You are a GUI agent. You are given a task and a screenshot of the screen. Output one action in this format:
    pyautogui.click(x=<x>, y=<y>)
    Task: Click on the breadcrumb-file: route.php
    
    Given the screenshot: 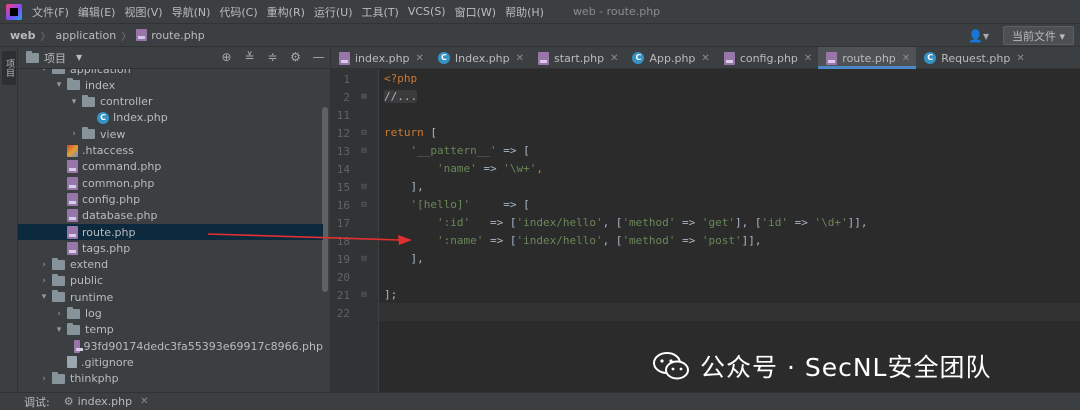 What is the action you would take?
    pyautogui.click(x=178, y=35)
    